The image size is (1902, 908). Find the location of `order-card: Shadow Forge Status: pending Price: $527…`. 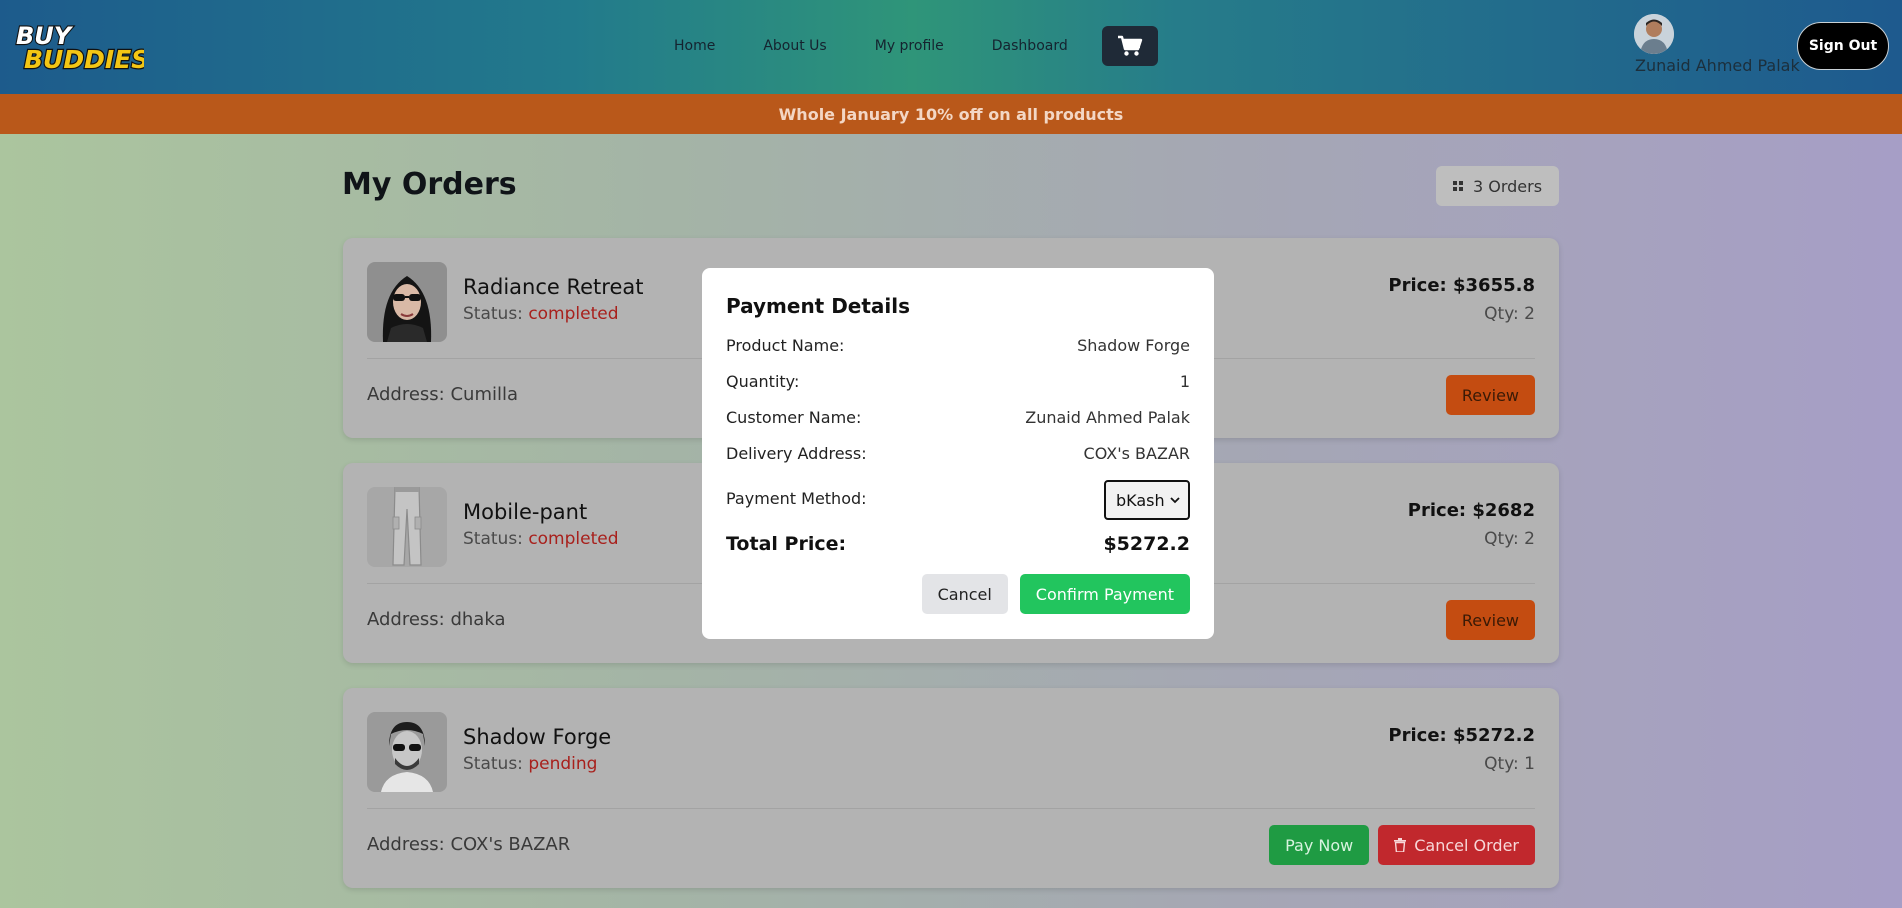

order-card: Shadow Forge Status: pending Price: $527… is located at coordinates (951, 788).